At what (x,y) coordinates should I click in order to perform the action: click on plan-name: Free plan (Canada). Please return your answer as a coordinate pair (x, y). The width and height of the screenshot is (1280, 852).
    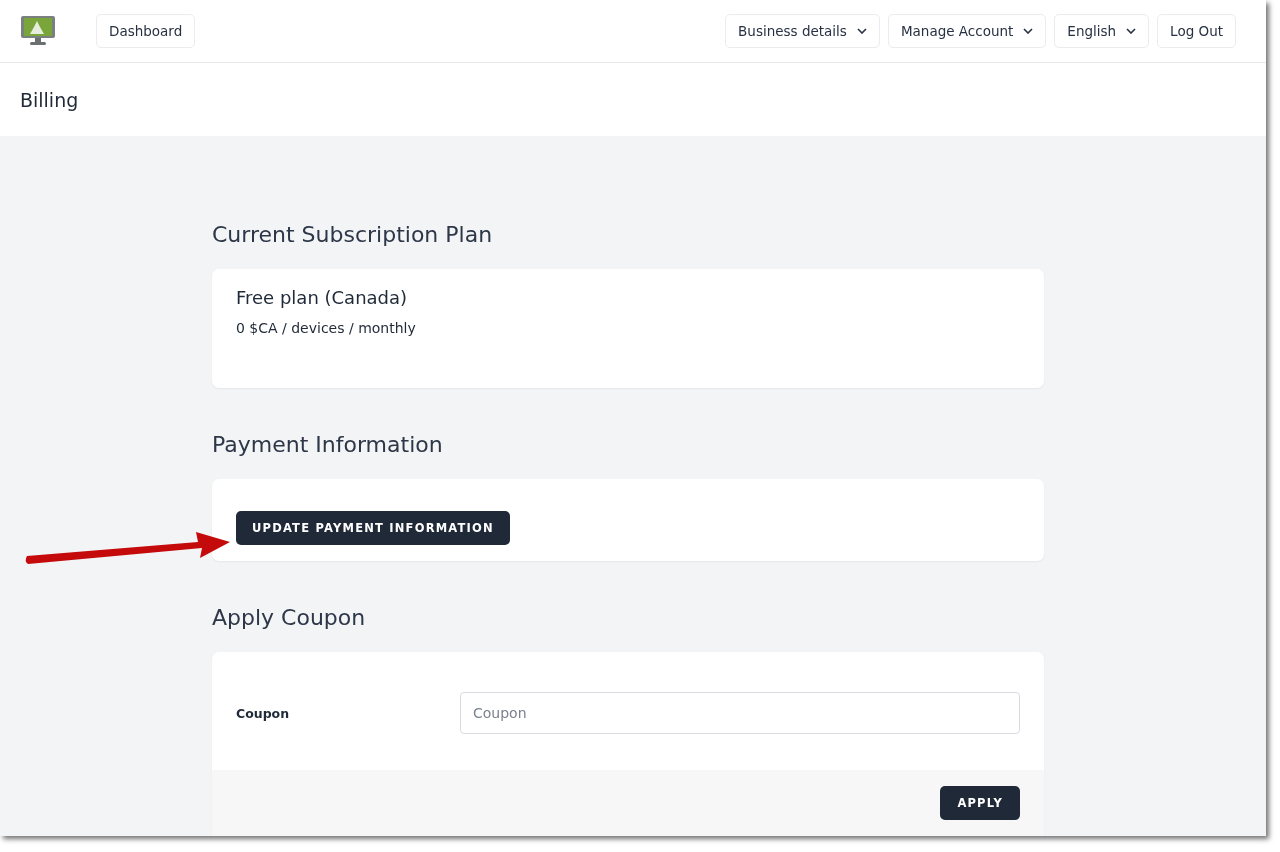
    Looking at the image, I should click on (322, 297).